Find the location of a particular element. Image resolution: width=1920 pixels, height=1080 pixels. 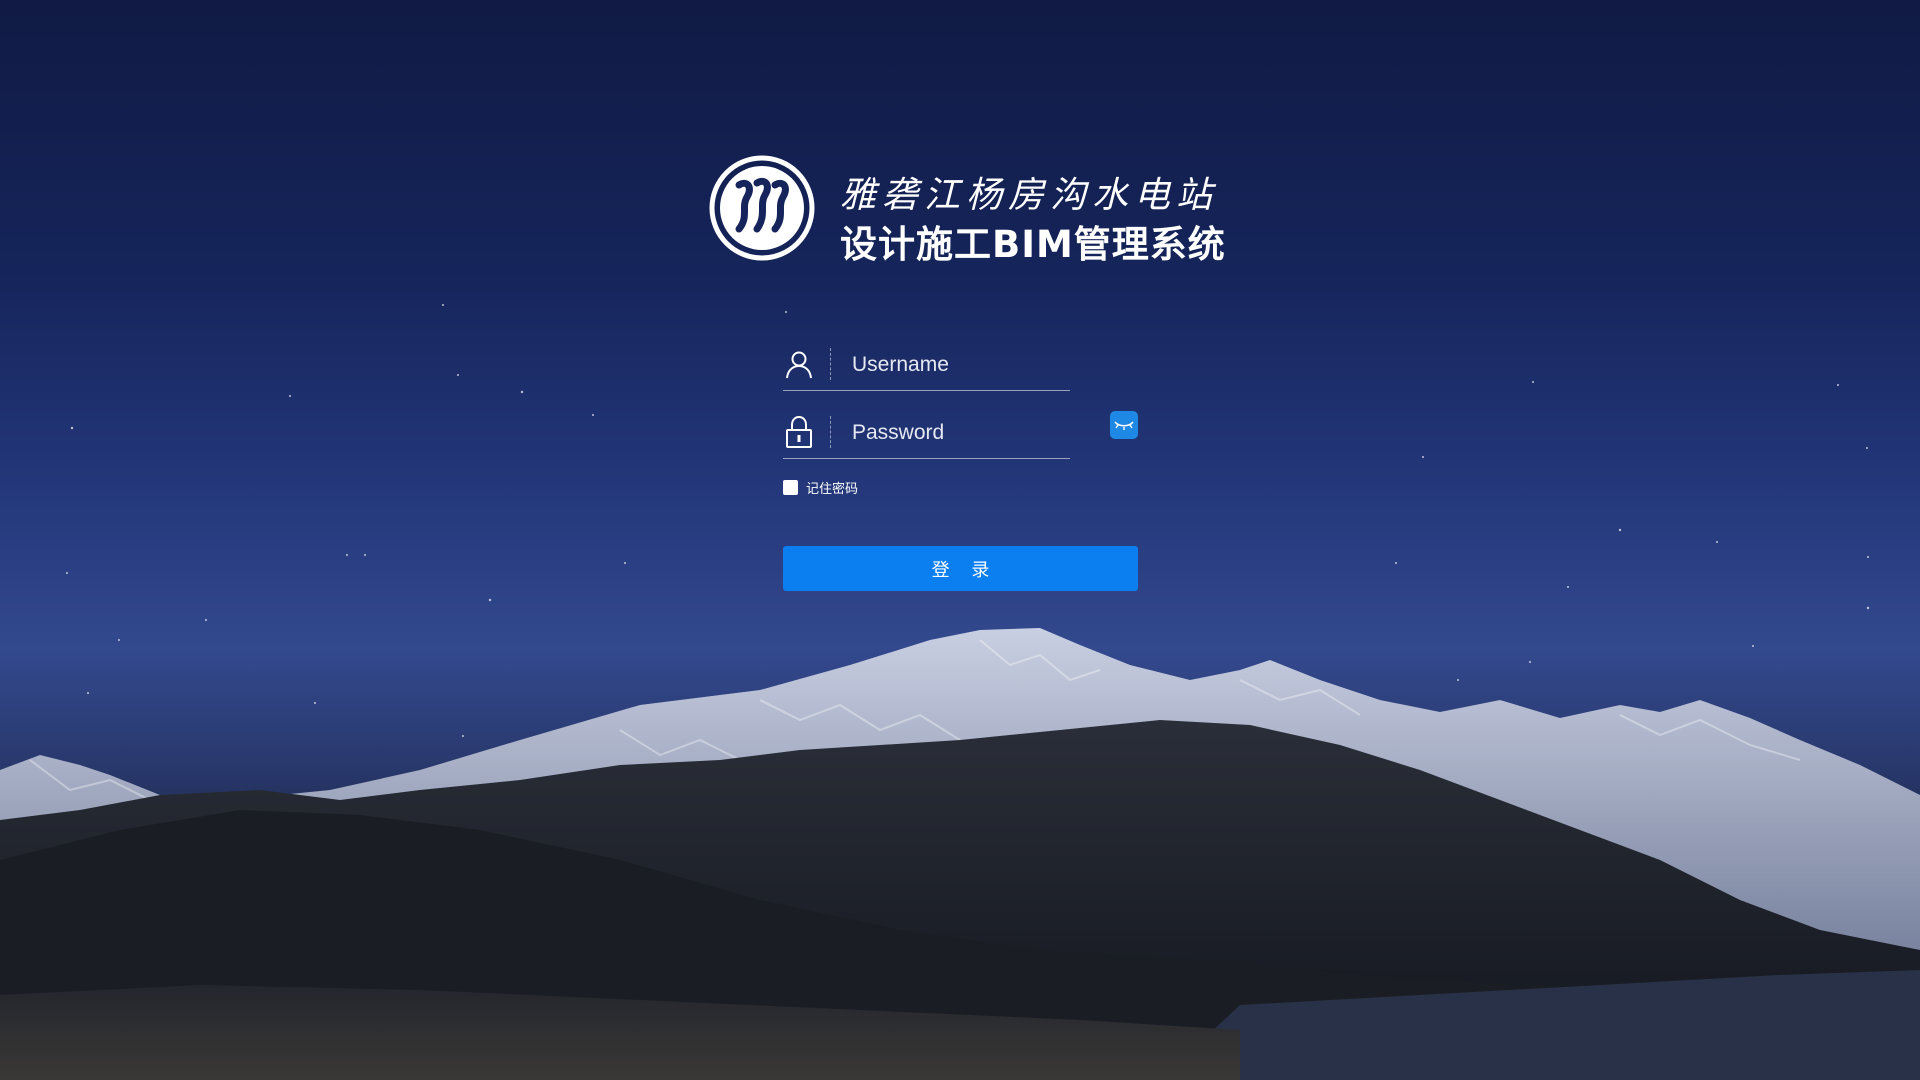

password-field is located at coordinates (926, 432).